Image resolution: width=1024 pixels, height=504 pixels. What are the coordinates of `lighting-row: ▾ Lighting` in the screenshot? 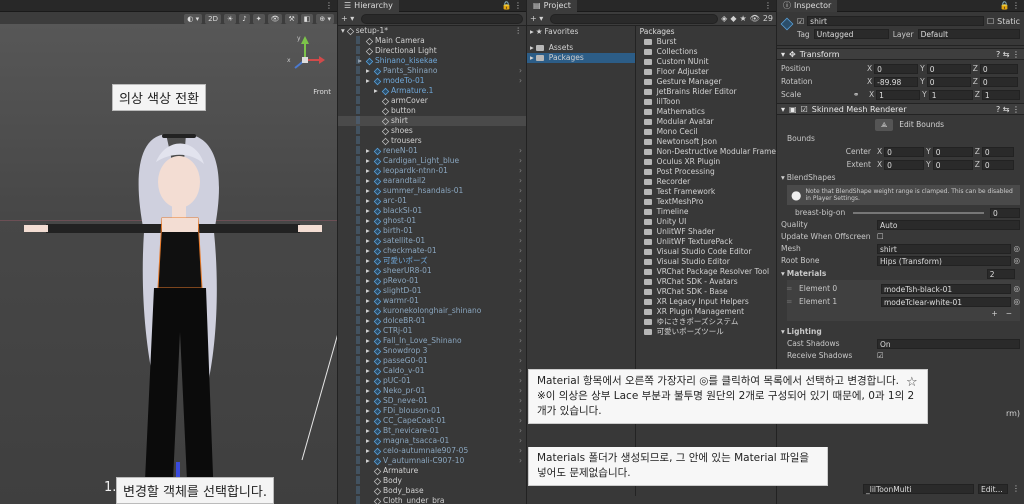 It's located at (900, 331).